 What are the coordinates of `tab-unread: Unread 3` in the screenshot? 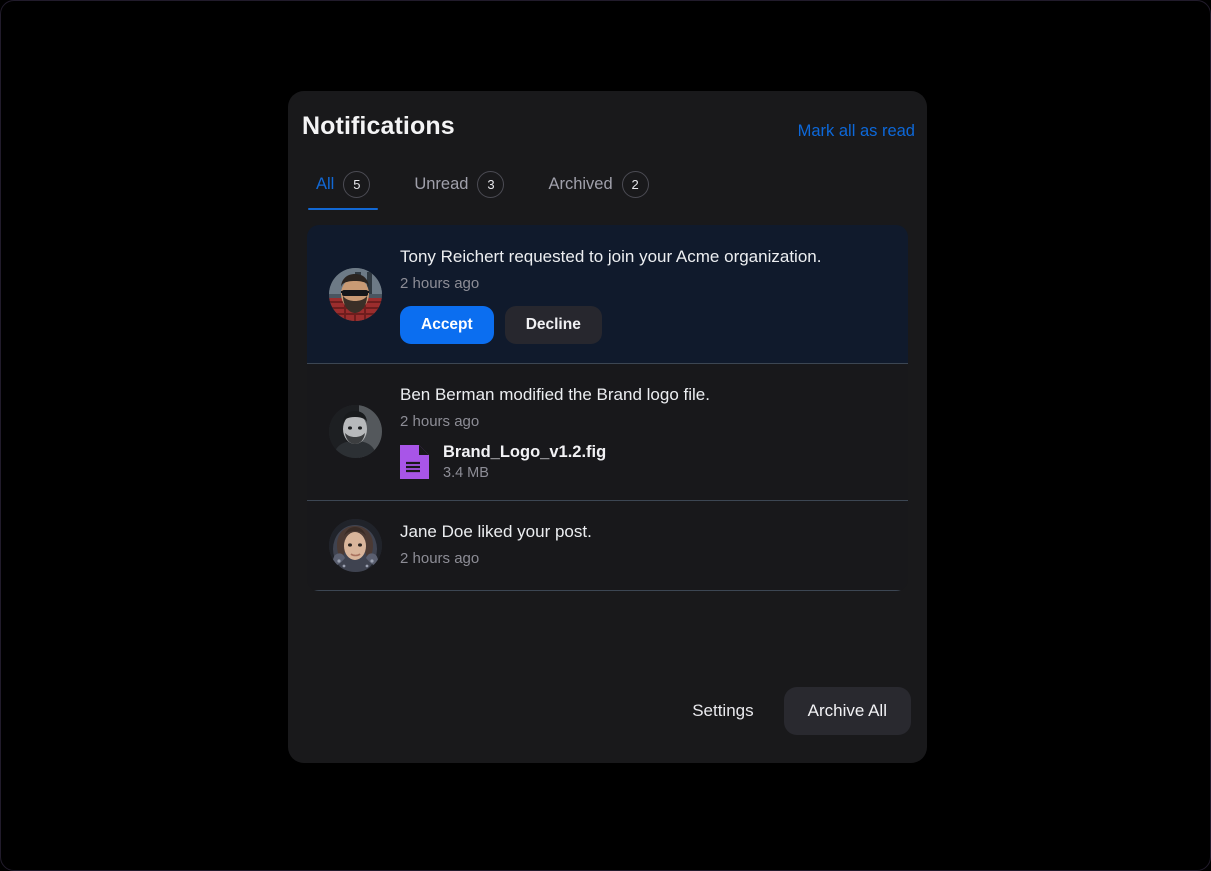 It's located at (459, 186).